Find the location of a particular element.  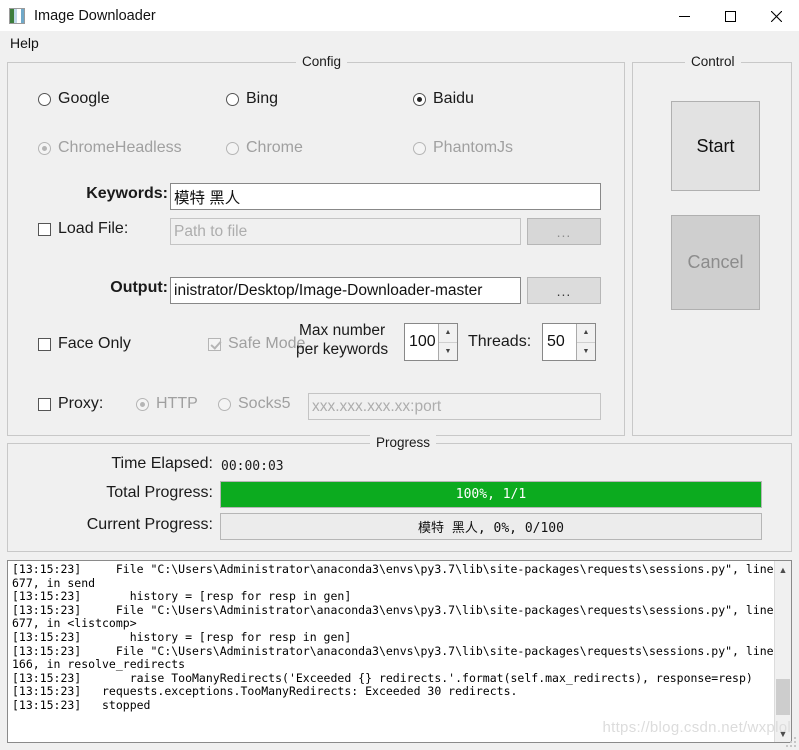

checkbox-box-proxy is located at coordinates (44, 404).